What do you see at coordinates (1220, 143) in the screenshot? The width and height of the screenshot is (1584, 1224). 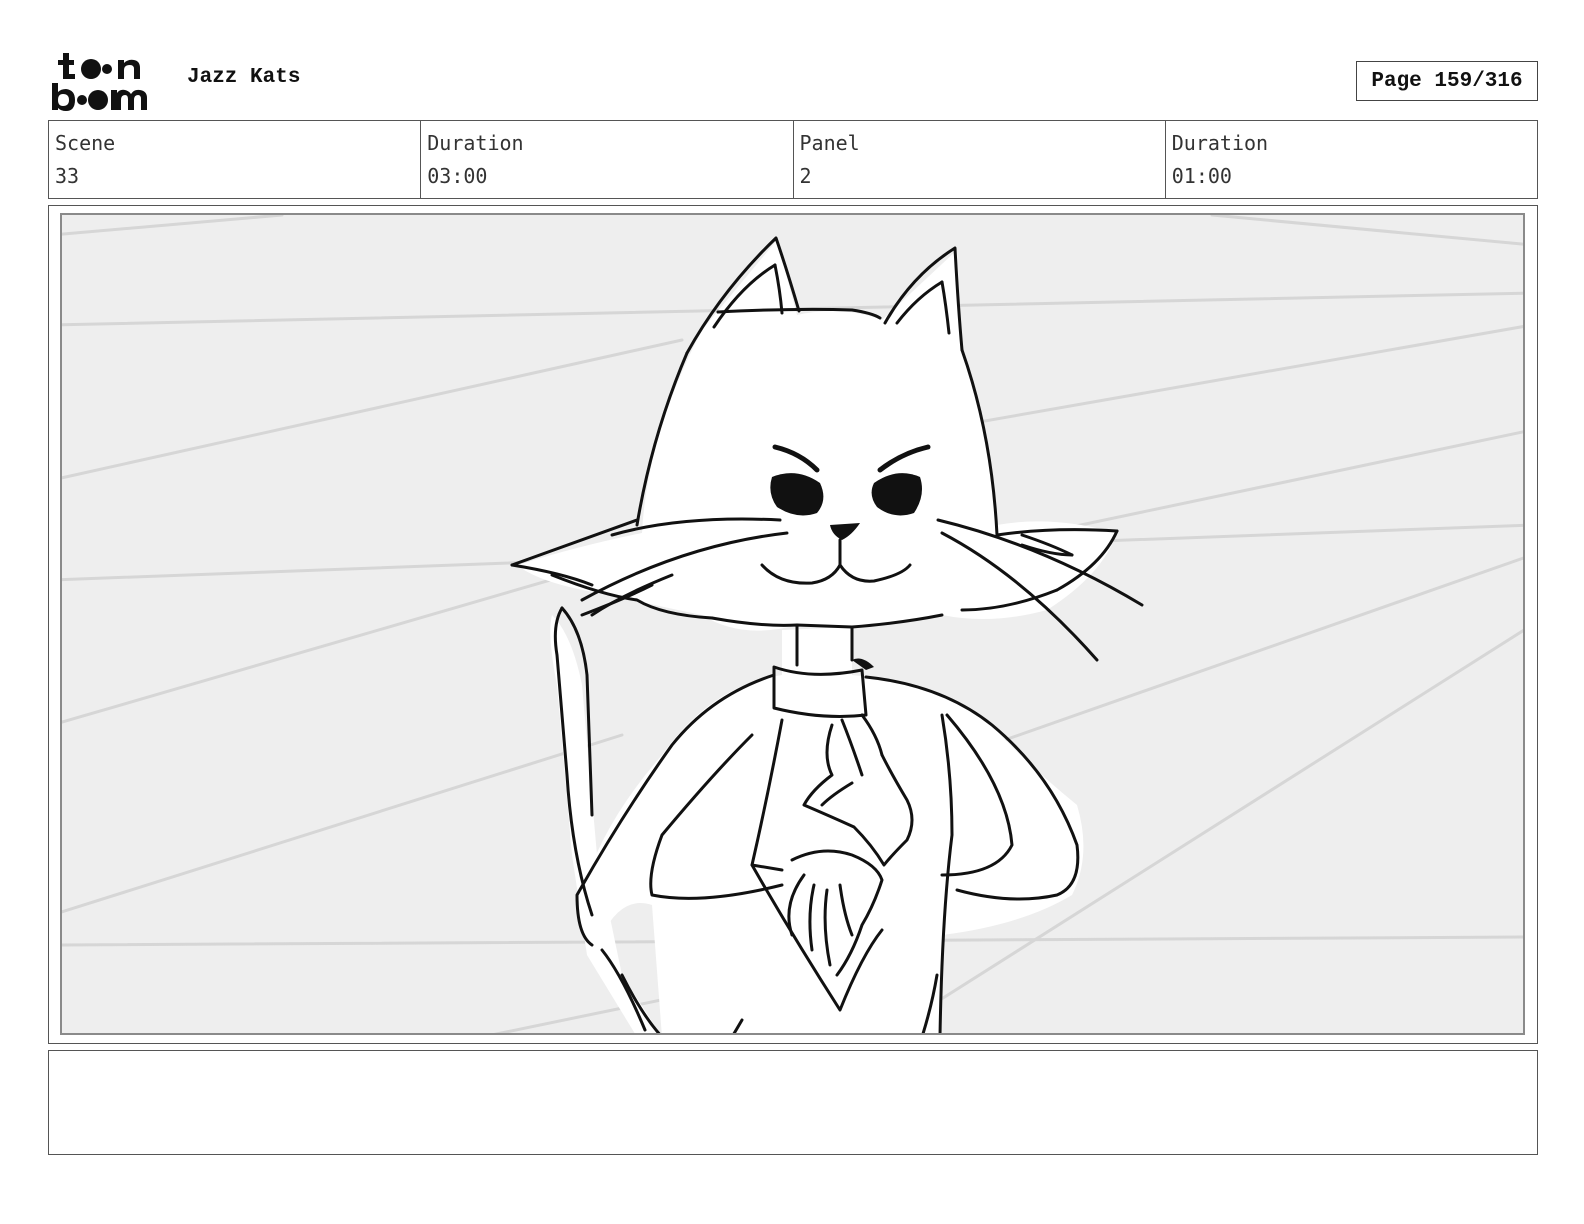 I see `panel-duration-label: Duration` at bounding box center [1220, 143].